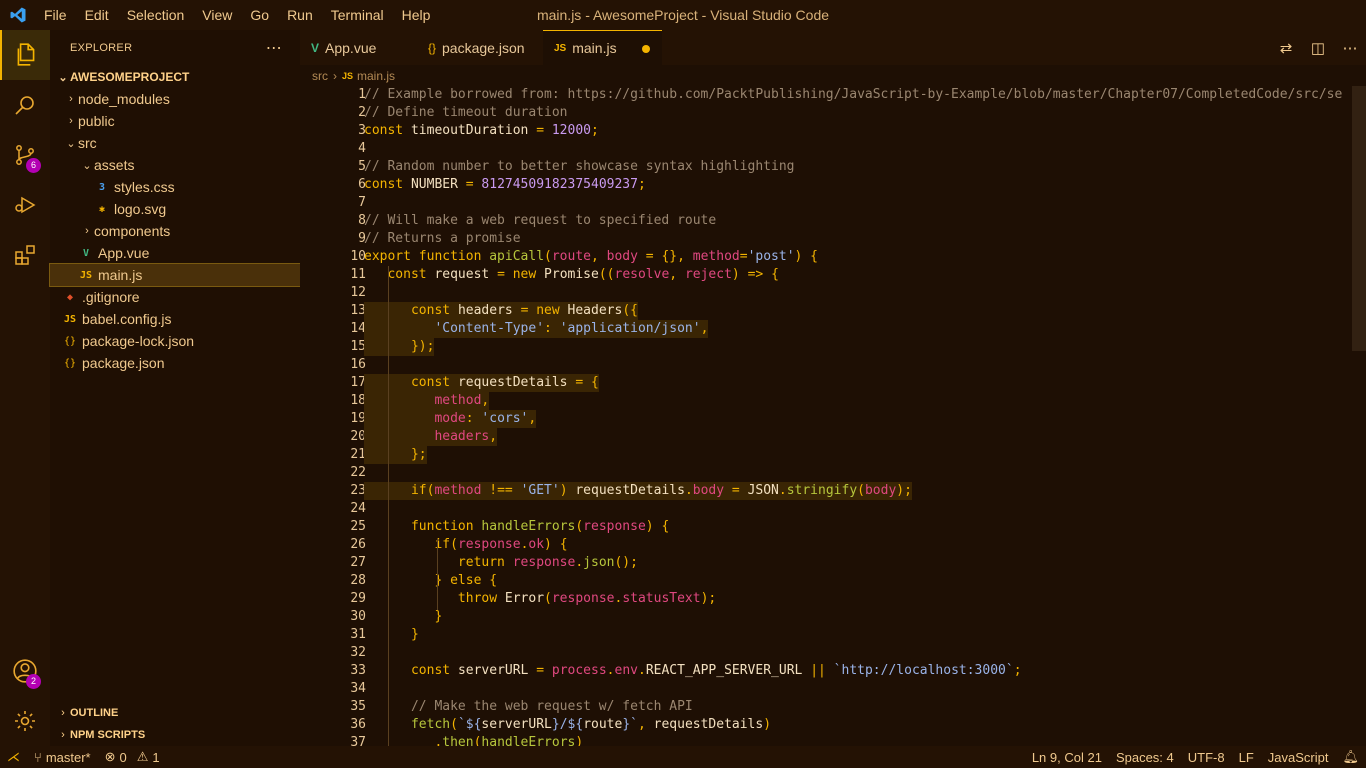 Image resolution: width=1366 pixels, height=768 pixels. Describe the element at coordinates (358, 47) in the screenshot. I see `tab-app-vue: V App.vue` at that location.